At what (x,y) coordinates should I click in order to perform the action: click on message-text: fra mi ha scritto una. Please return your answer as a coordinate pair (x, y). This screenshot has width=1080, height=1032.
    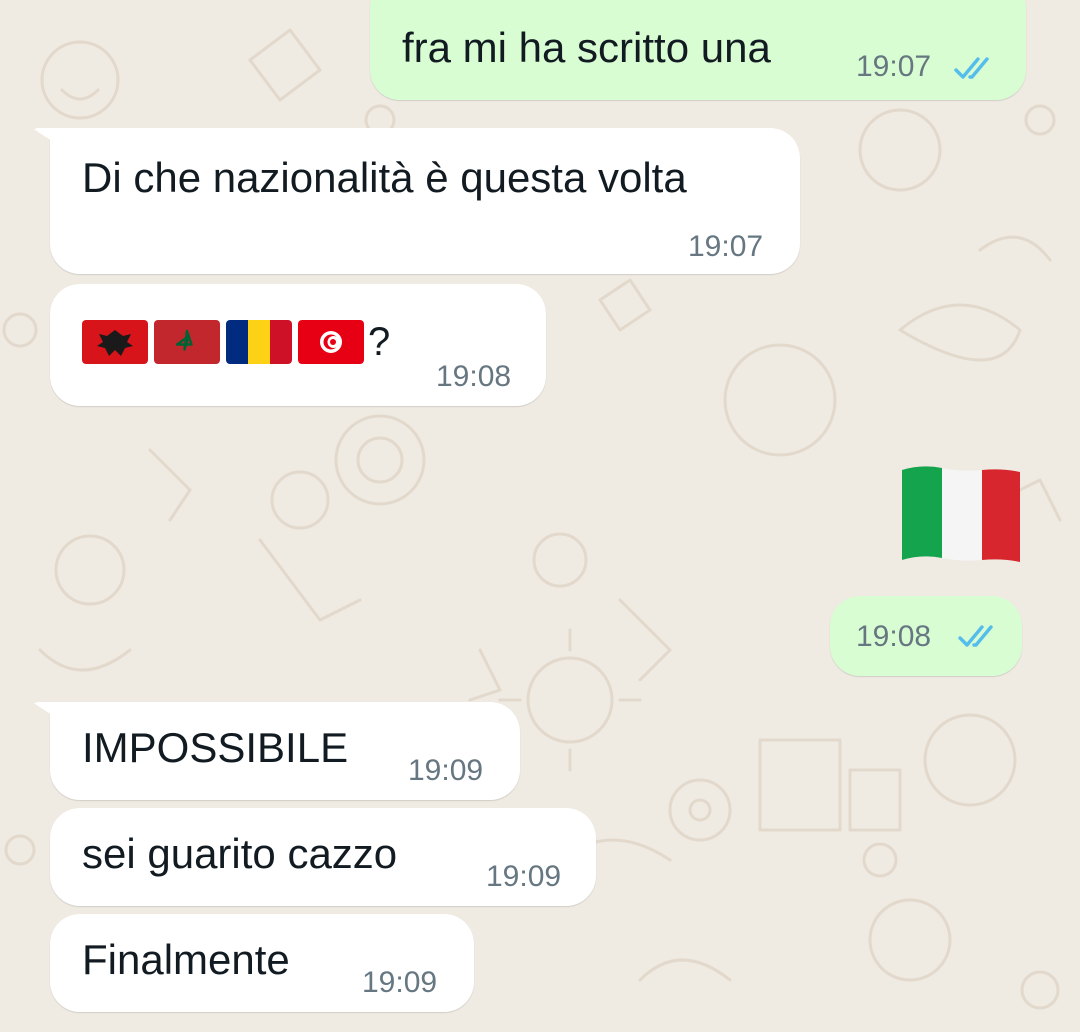
    Looking at the image, I should click on (586, 47).